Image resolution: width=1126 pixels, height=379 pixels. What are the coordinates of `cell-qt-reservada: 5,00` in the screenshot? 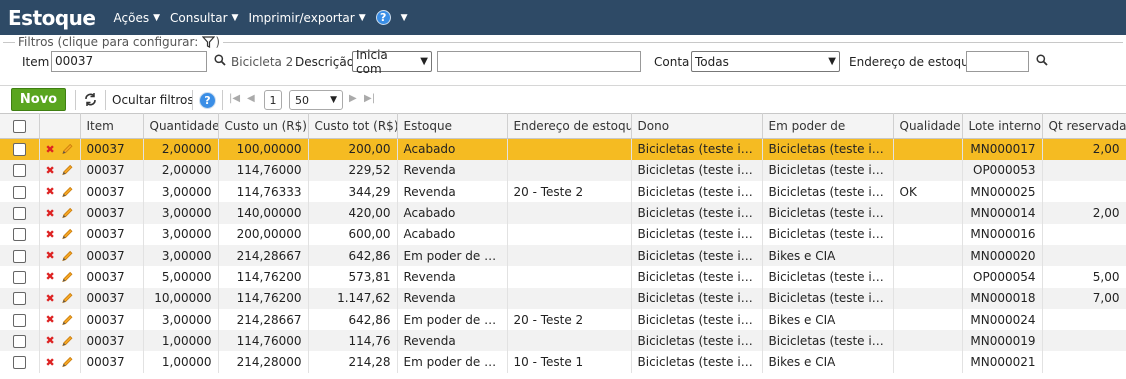 It's located at (1084, 277).